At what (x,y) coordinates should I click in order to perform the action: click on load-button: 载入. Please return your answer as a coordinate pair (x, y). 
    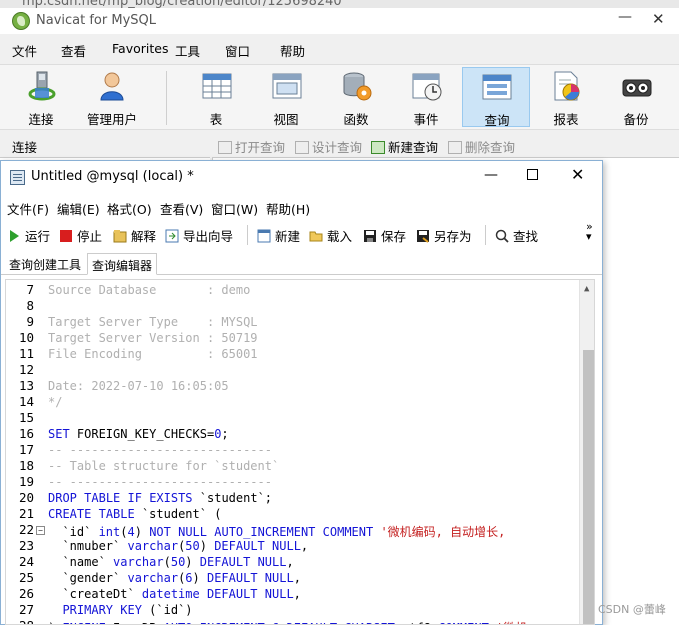
    Looking at the image, I should click on (330, 235).